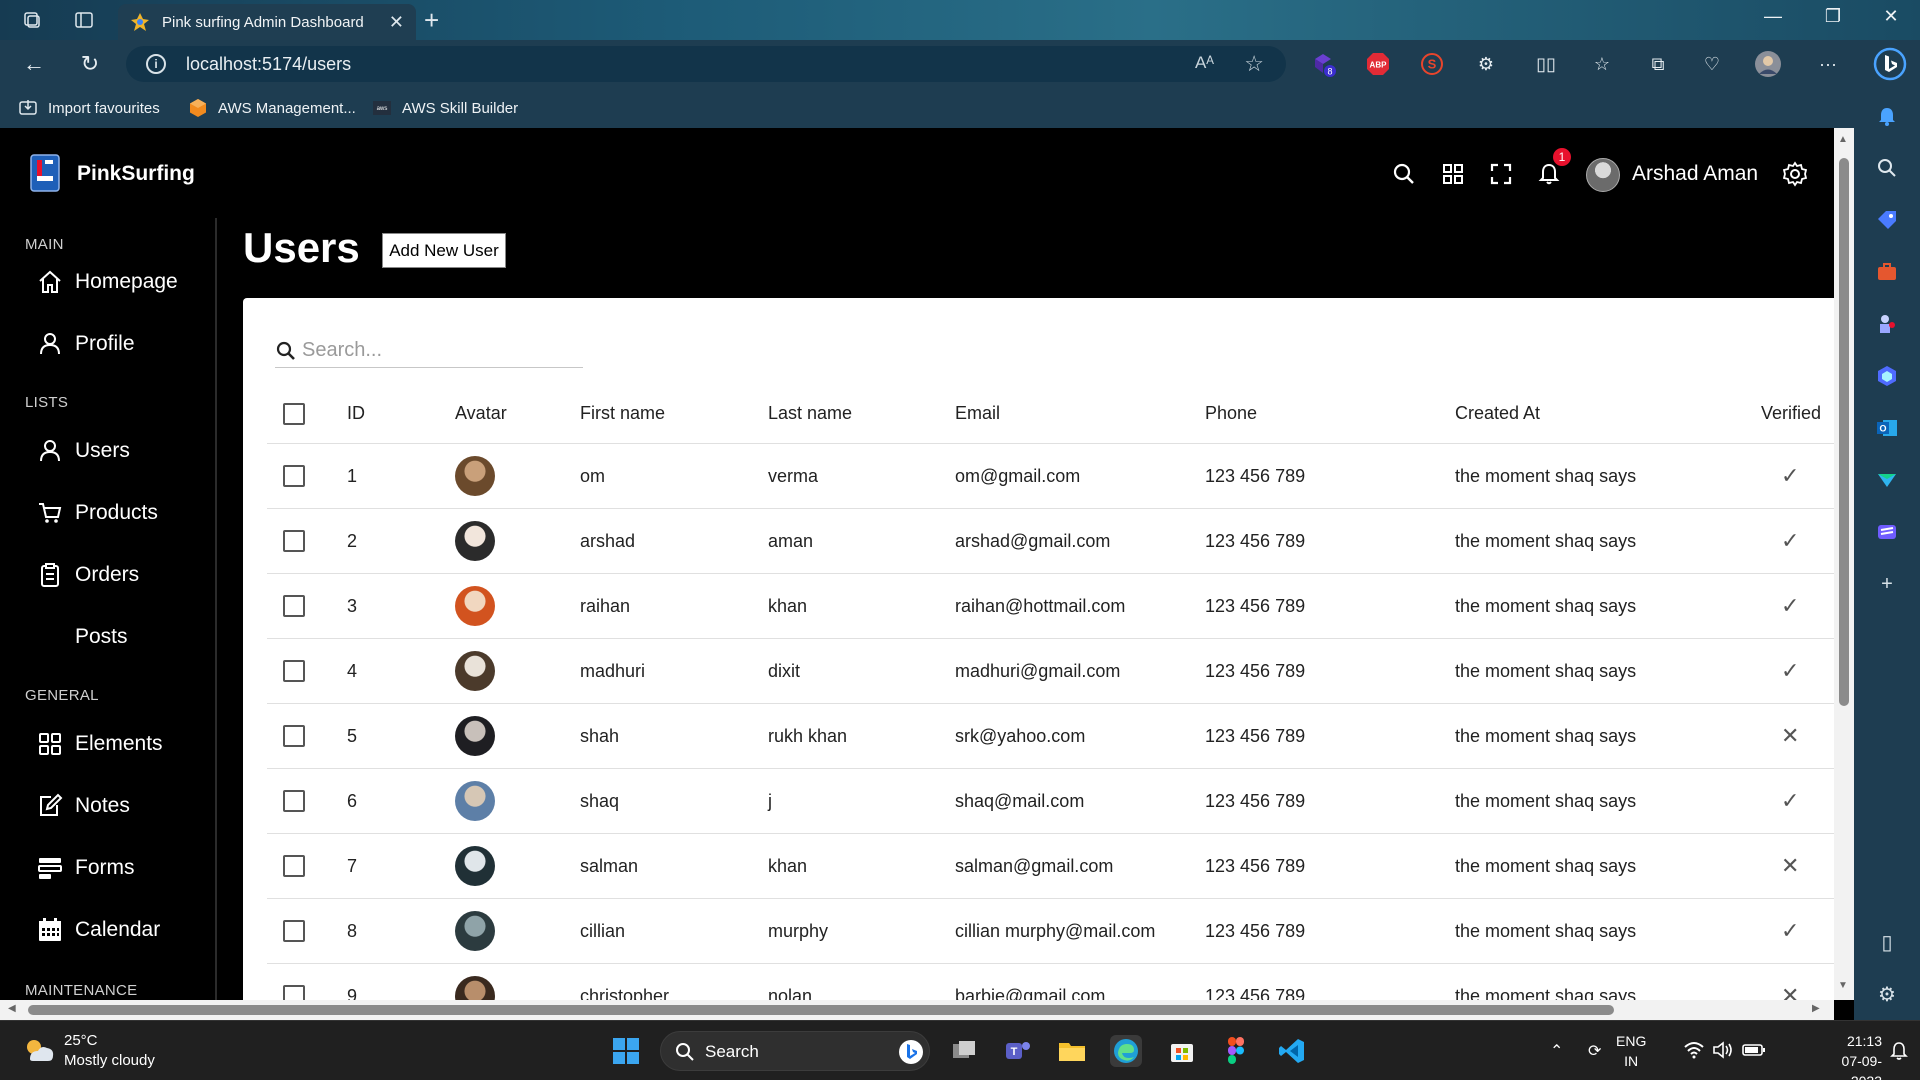  What do you see at coordinates (82, 637) in the screenshot?
I see `sidebar-item-posts: Posts` at bounding box center [82, 637].